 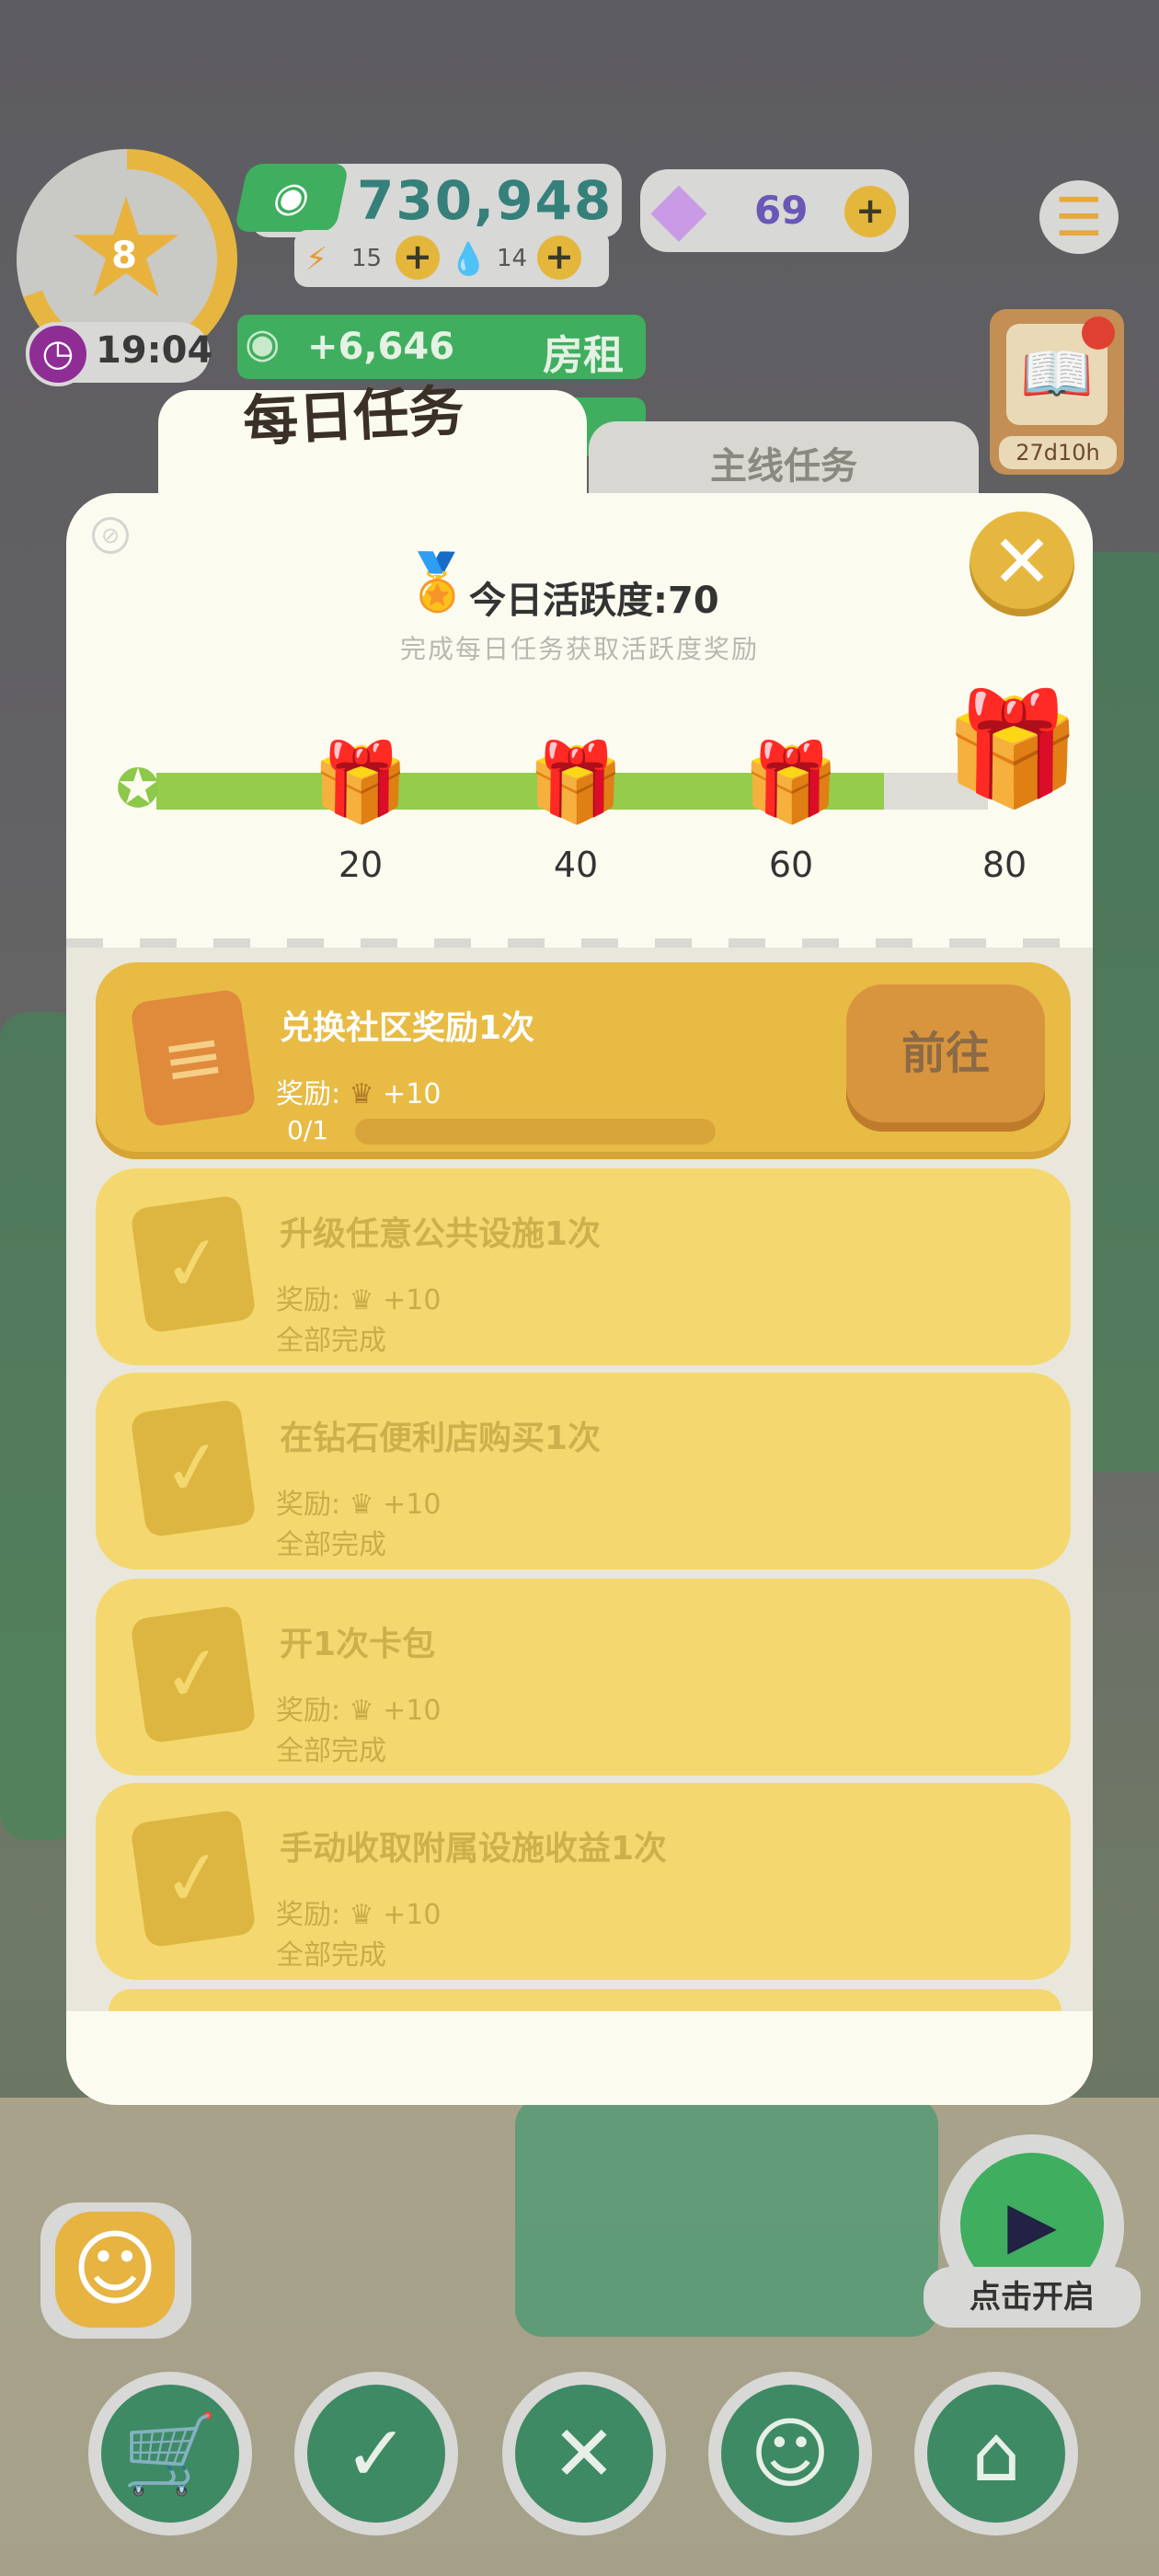 What do you see at coordinates (193, 1058) in the screenshot?
I see `clipboard-icon: ≡` at bounding box center [193, 1058].